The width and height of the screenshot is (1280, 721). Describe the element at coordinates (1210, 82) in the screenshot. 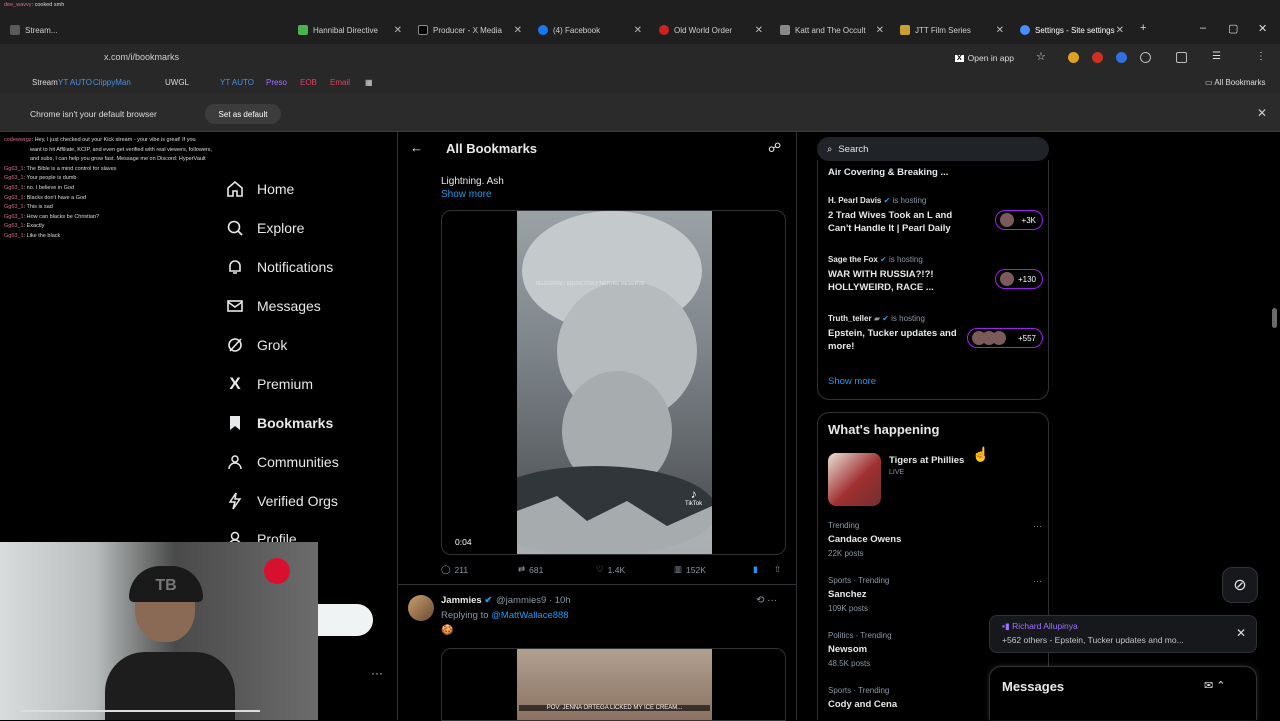

I see `folder-icon: ▭` at that location.